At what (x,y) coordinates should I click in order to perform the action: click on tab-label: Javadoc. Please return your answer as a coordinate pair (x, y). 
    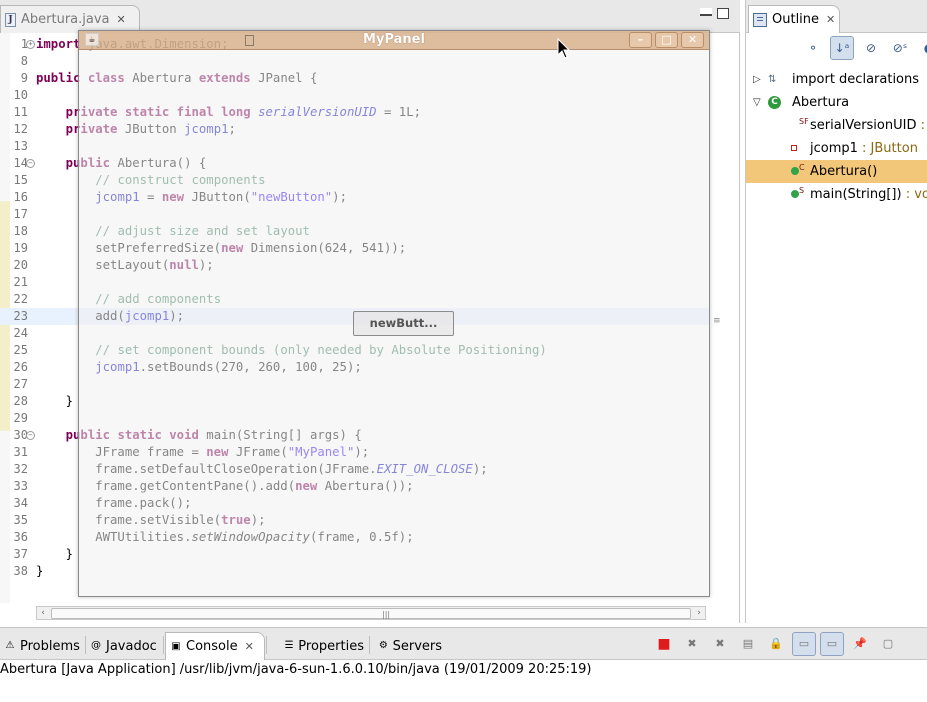
    Looking at the image, I should click on (131, 646).